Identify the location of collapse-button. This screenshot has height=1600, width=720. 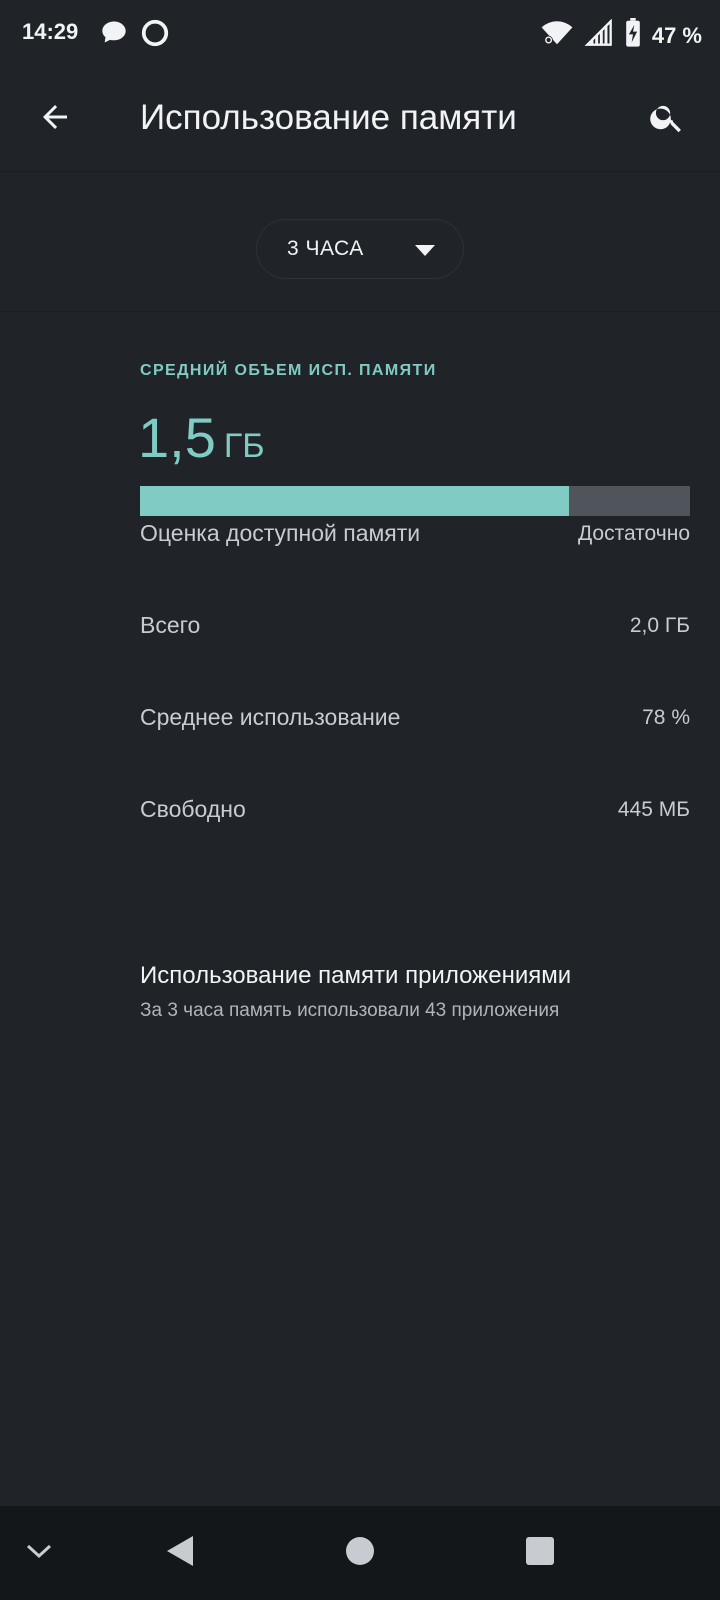
(39, 1553).